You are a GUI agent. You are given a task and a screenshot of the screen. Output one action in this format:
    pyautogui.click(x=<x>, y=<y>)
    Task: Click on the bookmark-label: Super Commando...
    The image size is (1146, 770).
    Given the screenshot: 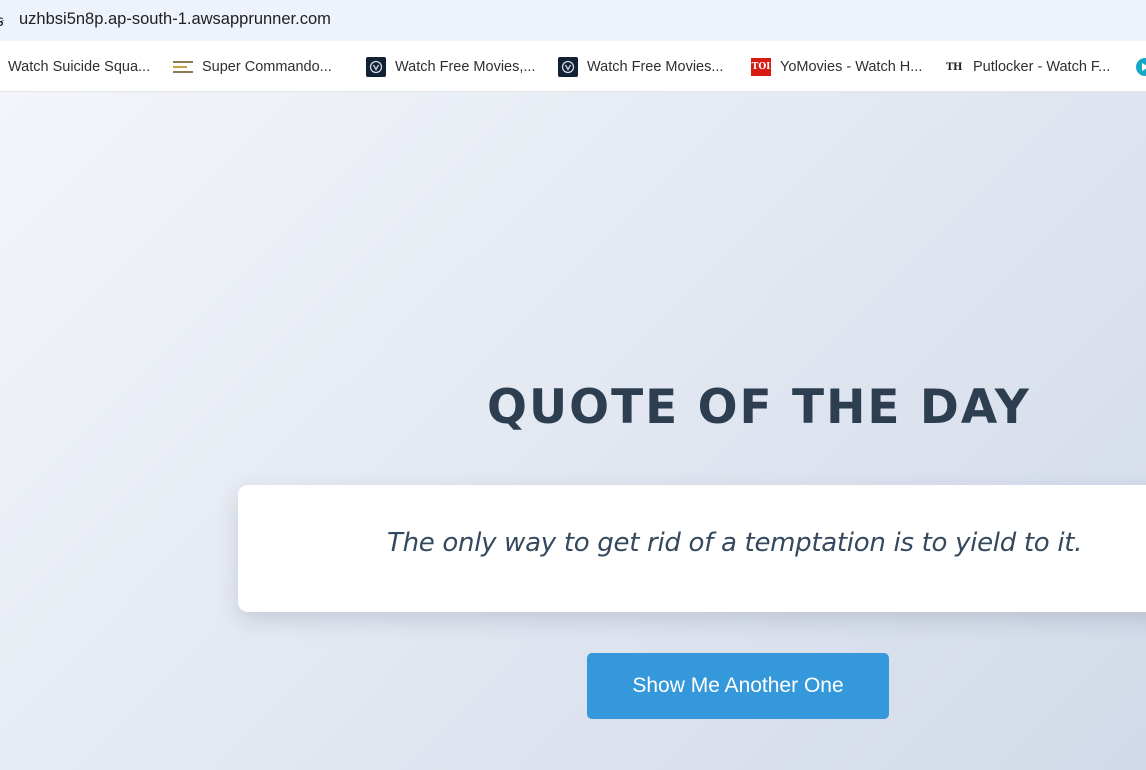 What is the action you would take?
    pyautogui.click(x=267, y=67)
    